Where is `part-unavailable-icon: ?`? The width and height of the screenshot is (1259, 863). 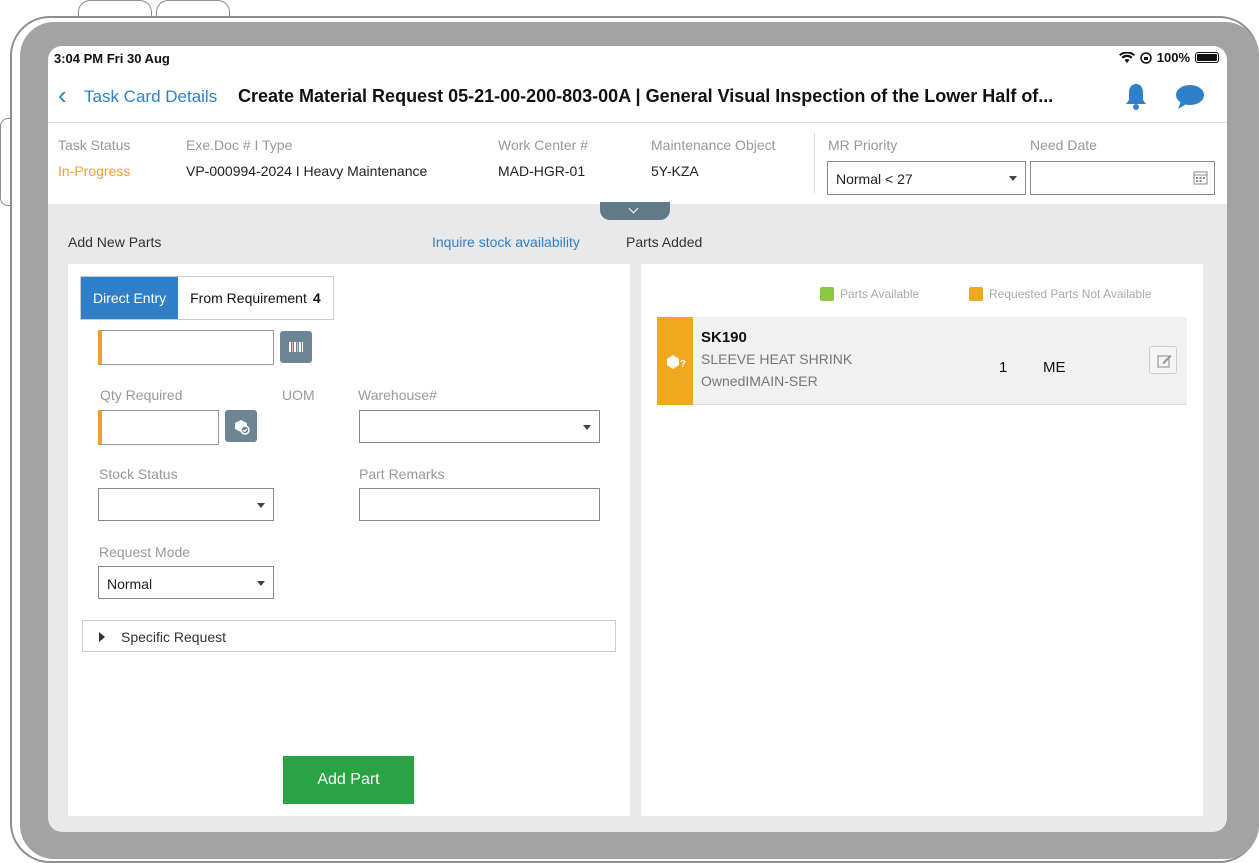
part-unavailable-icon: ? is located at coordinates (676, 362).